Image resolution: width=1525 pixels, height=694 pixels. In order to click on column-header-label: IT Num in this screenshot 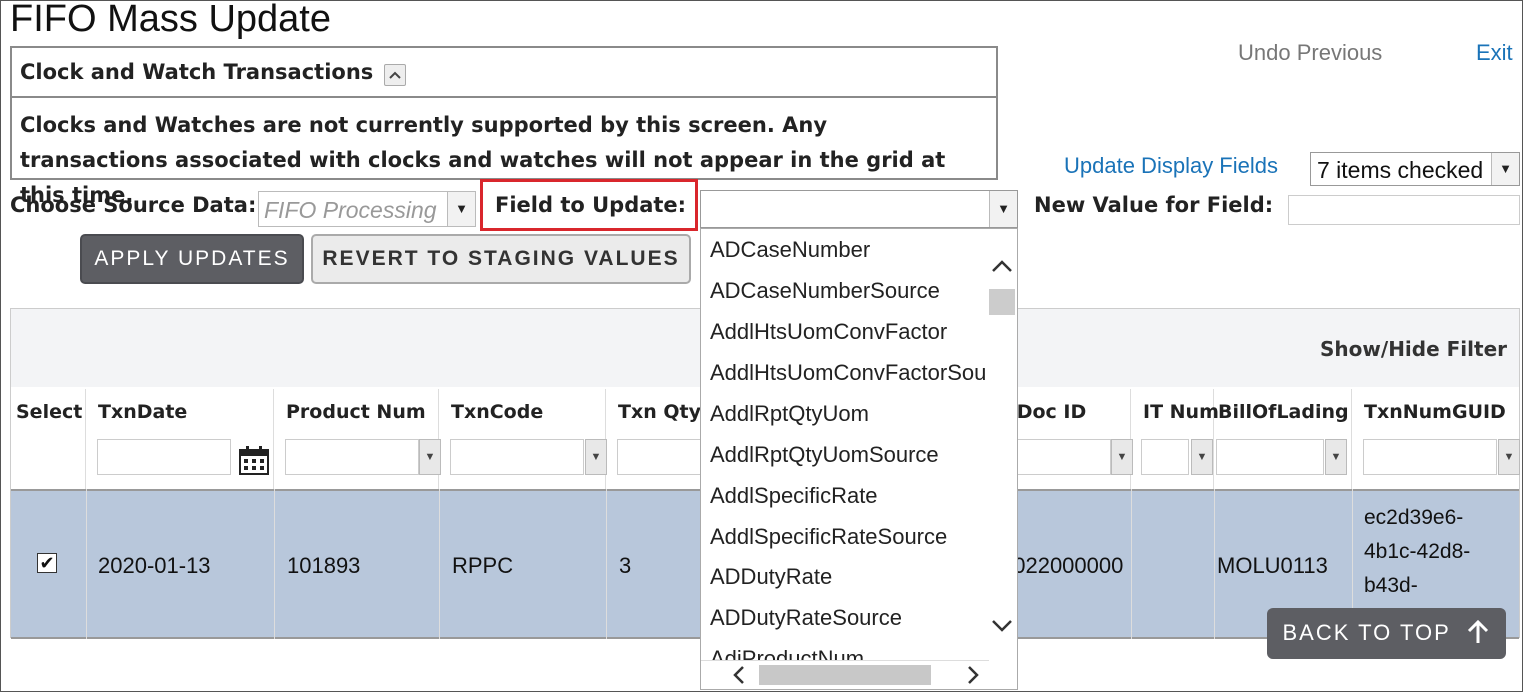, I will do `click(1181, 412)`.